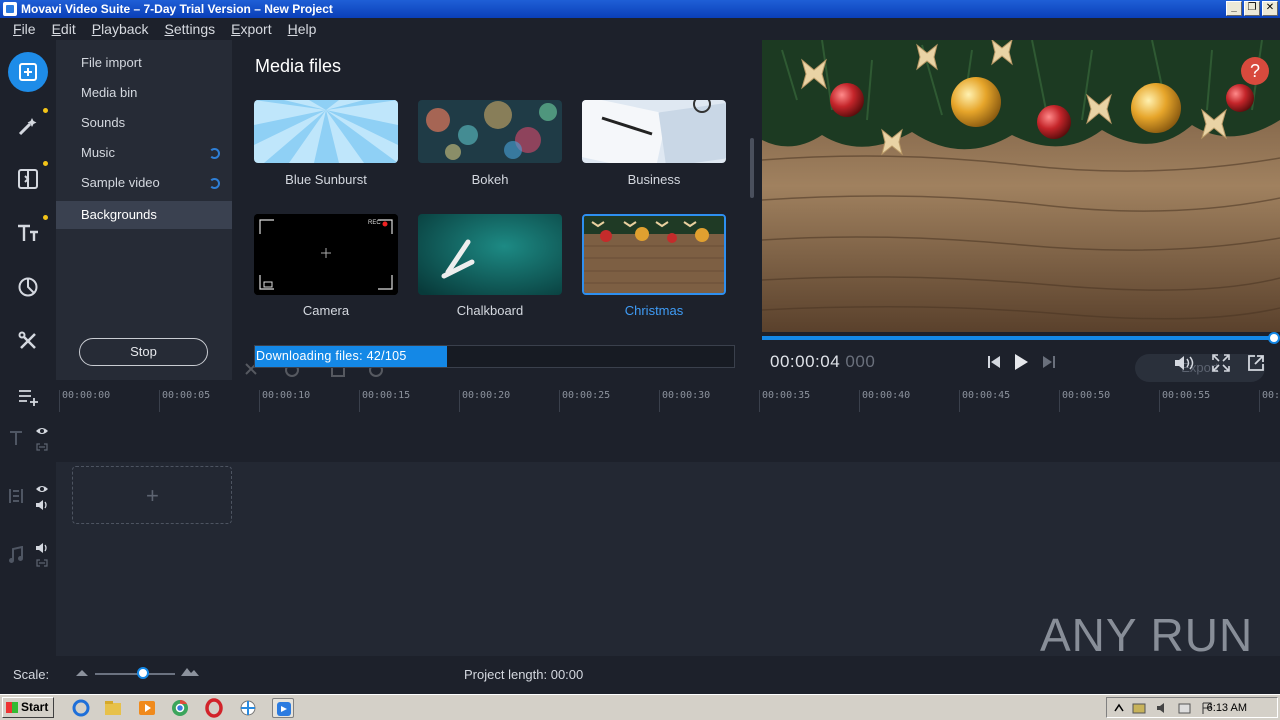  I want to click on thumb-label-selected: Christmas, so click(654, 310).